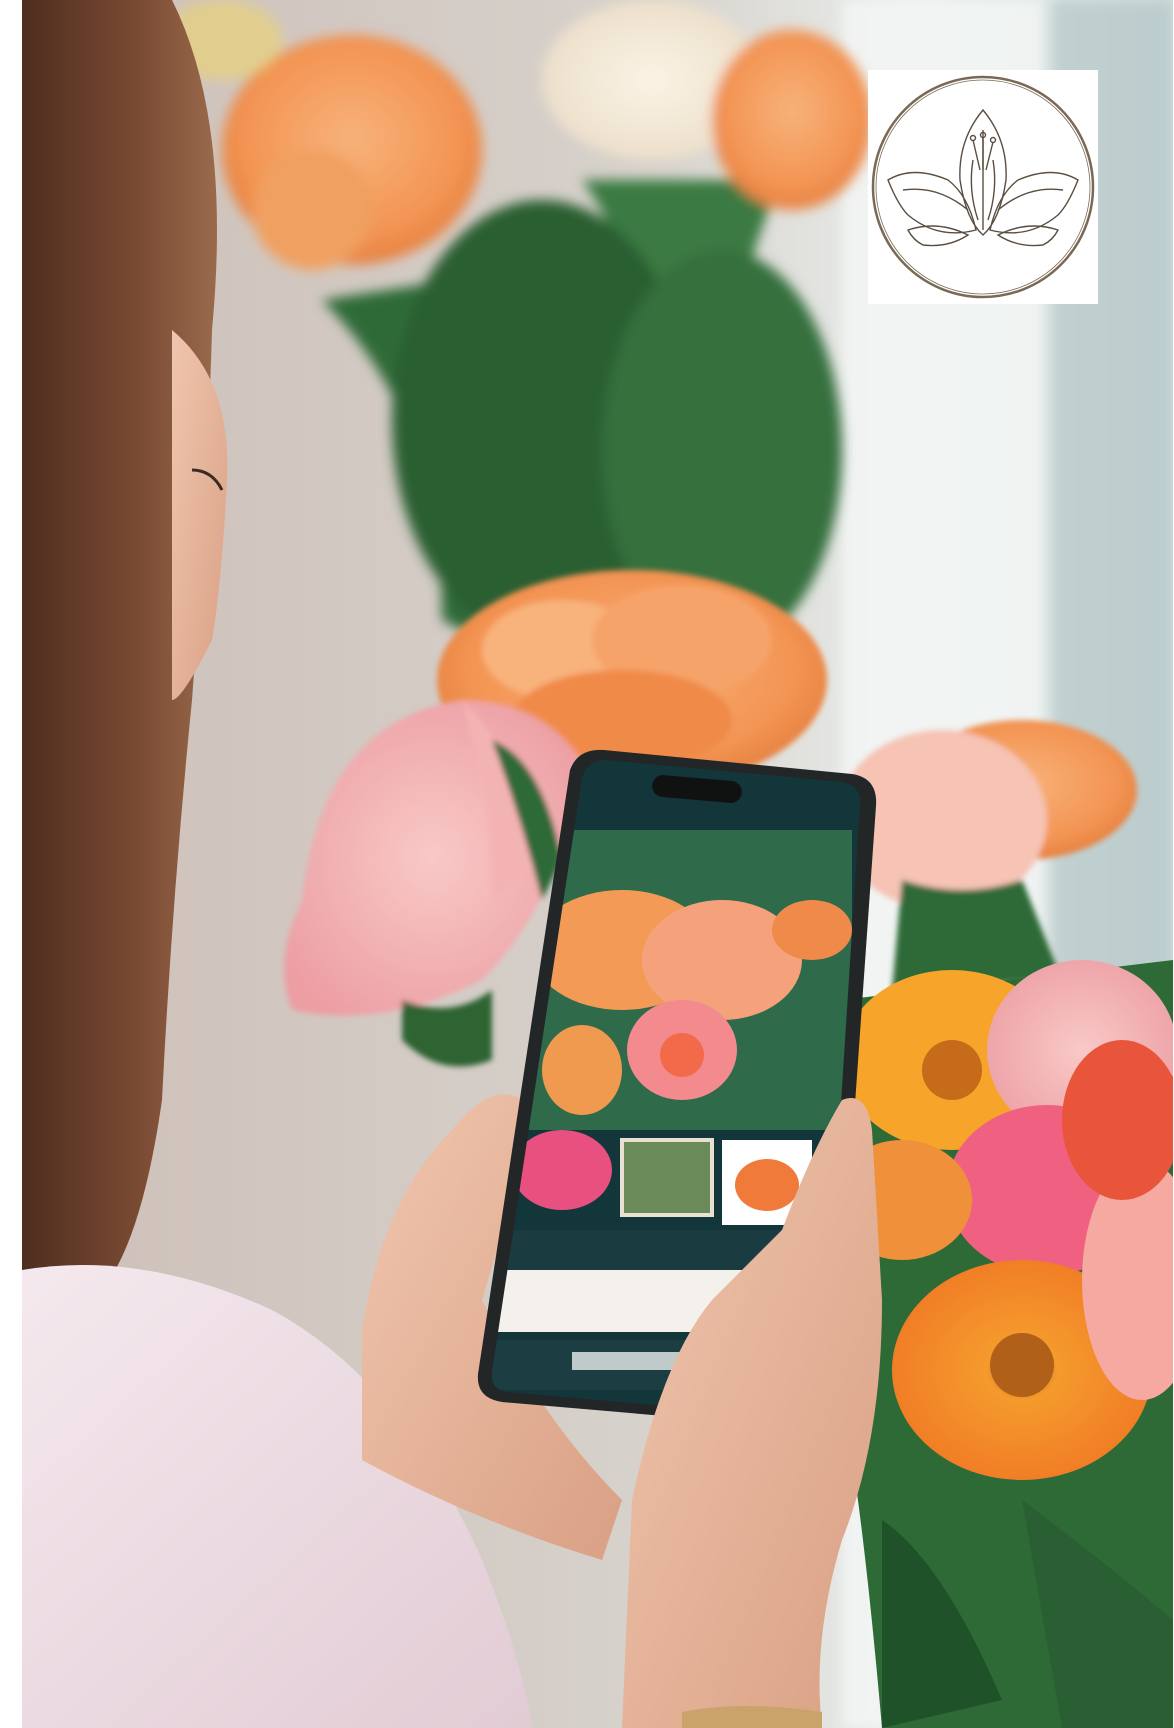  Describe the element at coordinates (1002, 1344) in the screenshot. I see `right-bouquet` at that location.